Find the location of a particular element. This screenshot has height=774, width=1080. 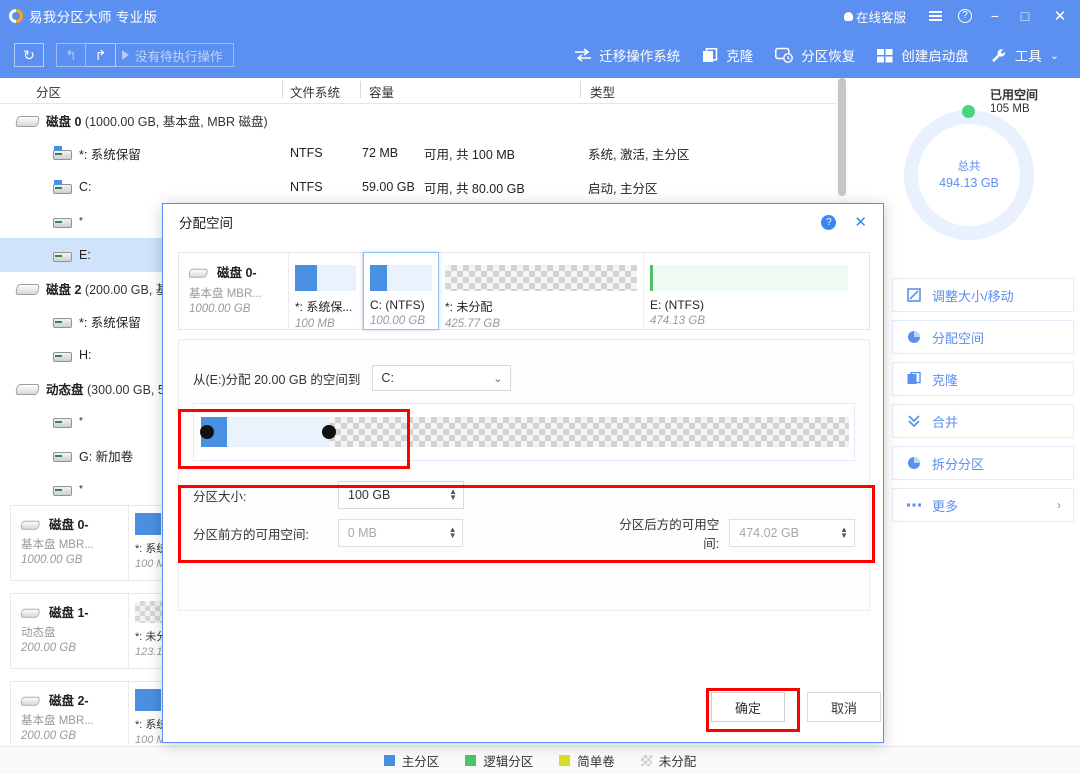

disk-card-title: 磁盘 0- is located at coordinates (69, 525).